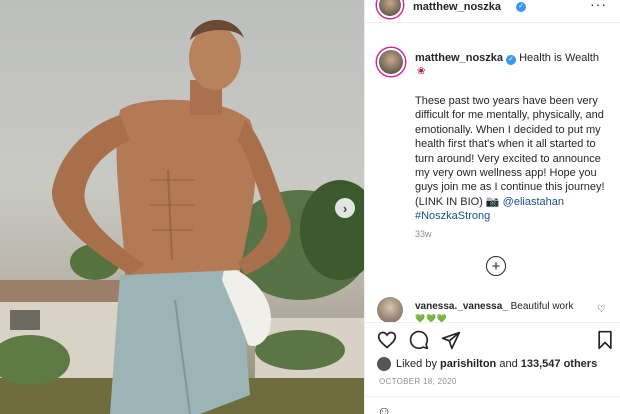 The height and width of the screenshot is (414, 620). I want to click on likes-summary: Liked by parishilton and 133,547 others, so click(495, 364).